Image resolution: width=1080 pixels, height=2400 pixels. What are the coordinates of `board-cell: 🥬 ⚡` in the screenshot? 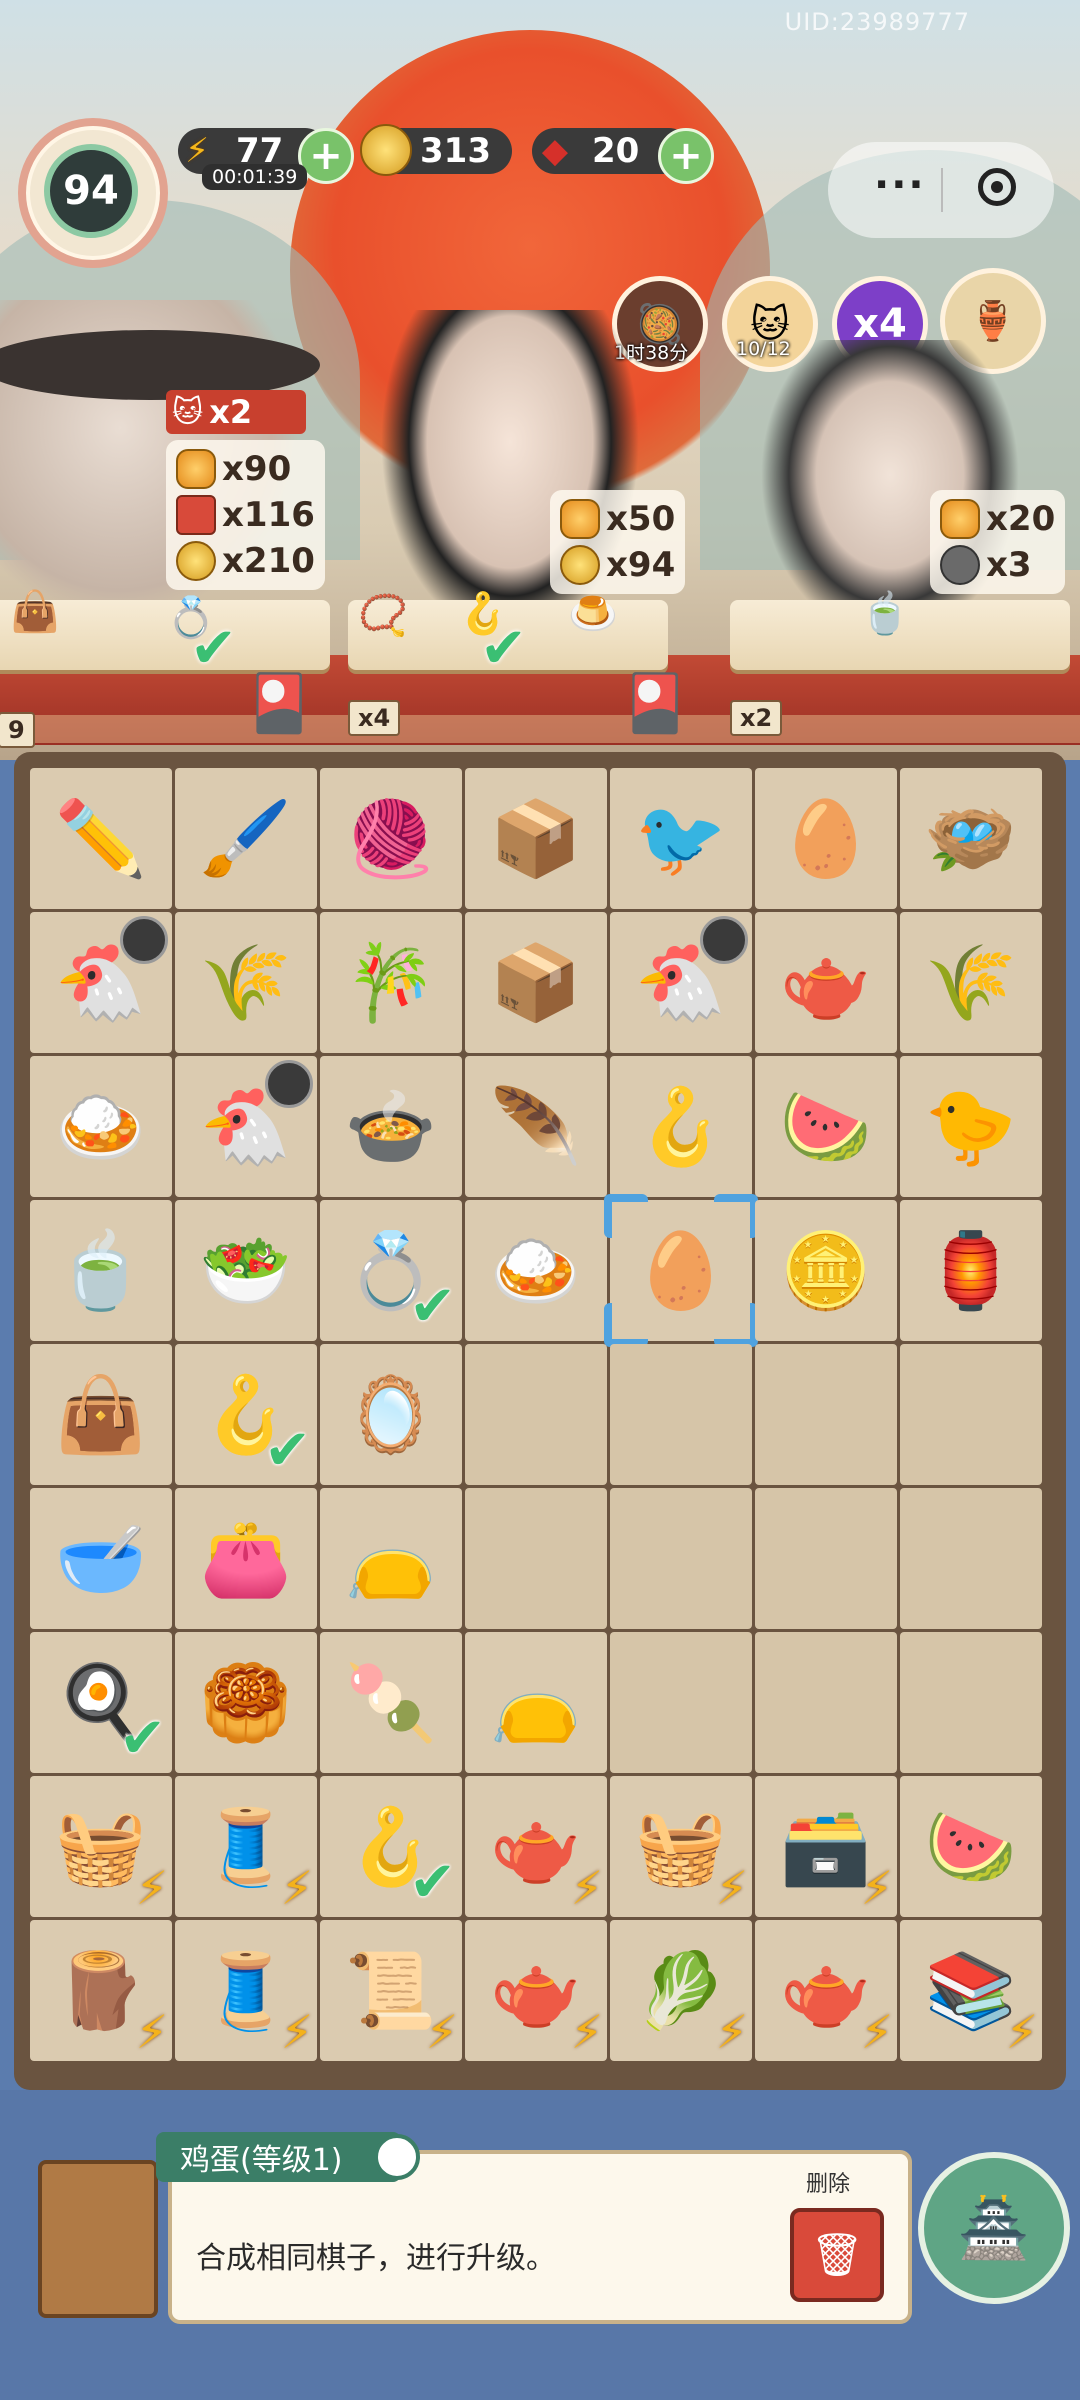 It's located at (681, 1990).